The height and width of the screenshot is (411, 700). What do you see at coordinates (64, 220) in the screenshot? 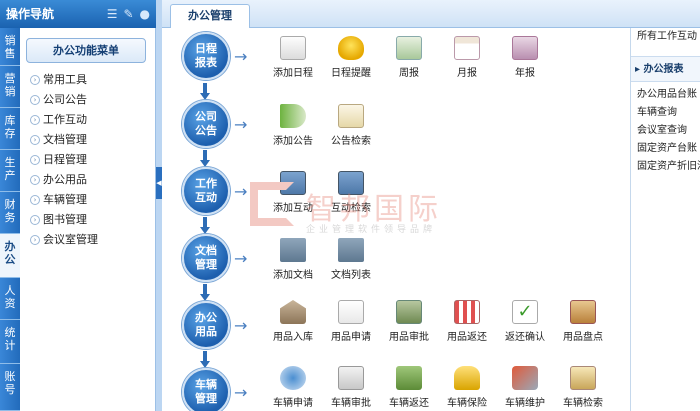
I see `sidebar-item-books: › 图书管理` at bounding box center [64, 220].